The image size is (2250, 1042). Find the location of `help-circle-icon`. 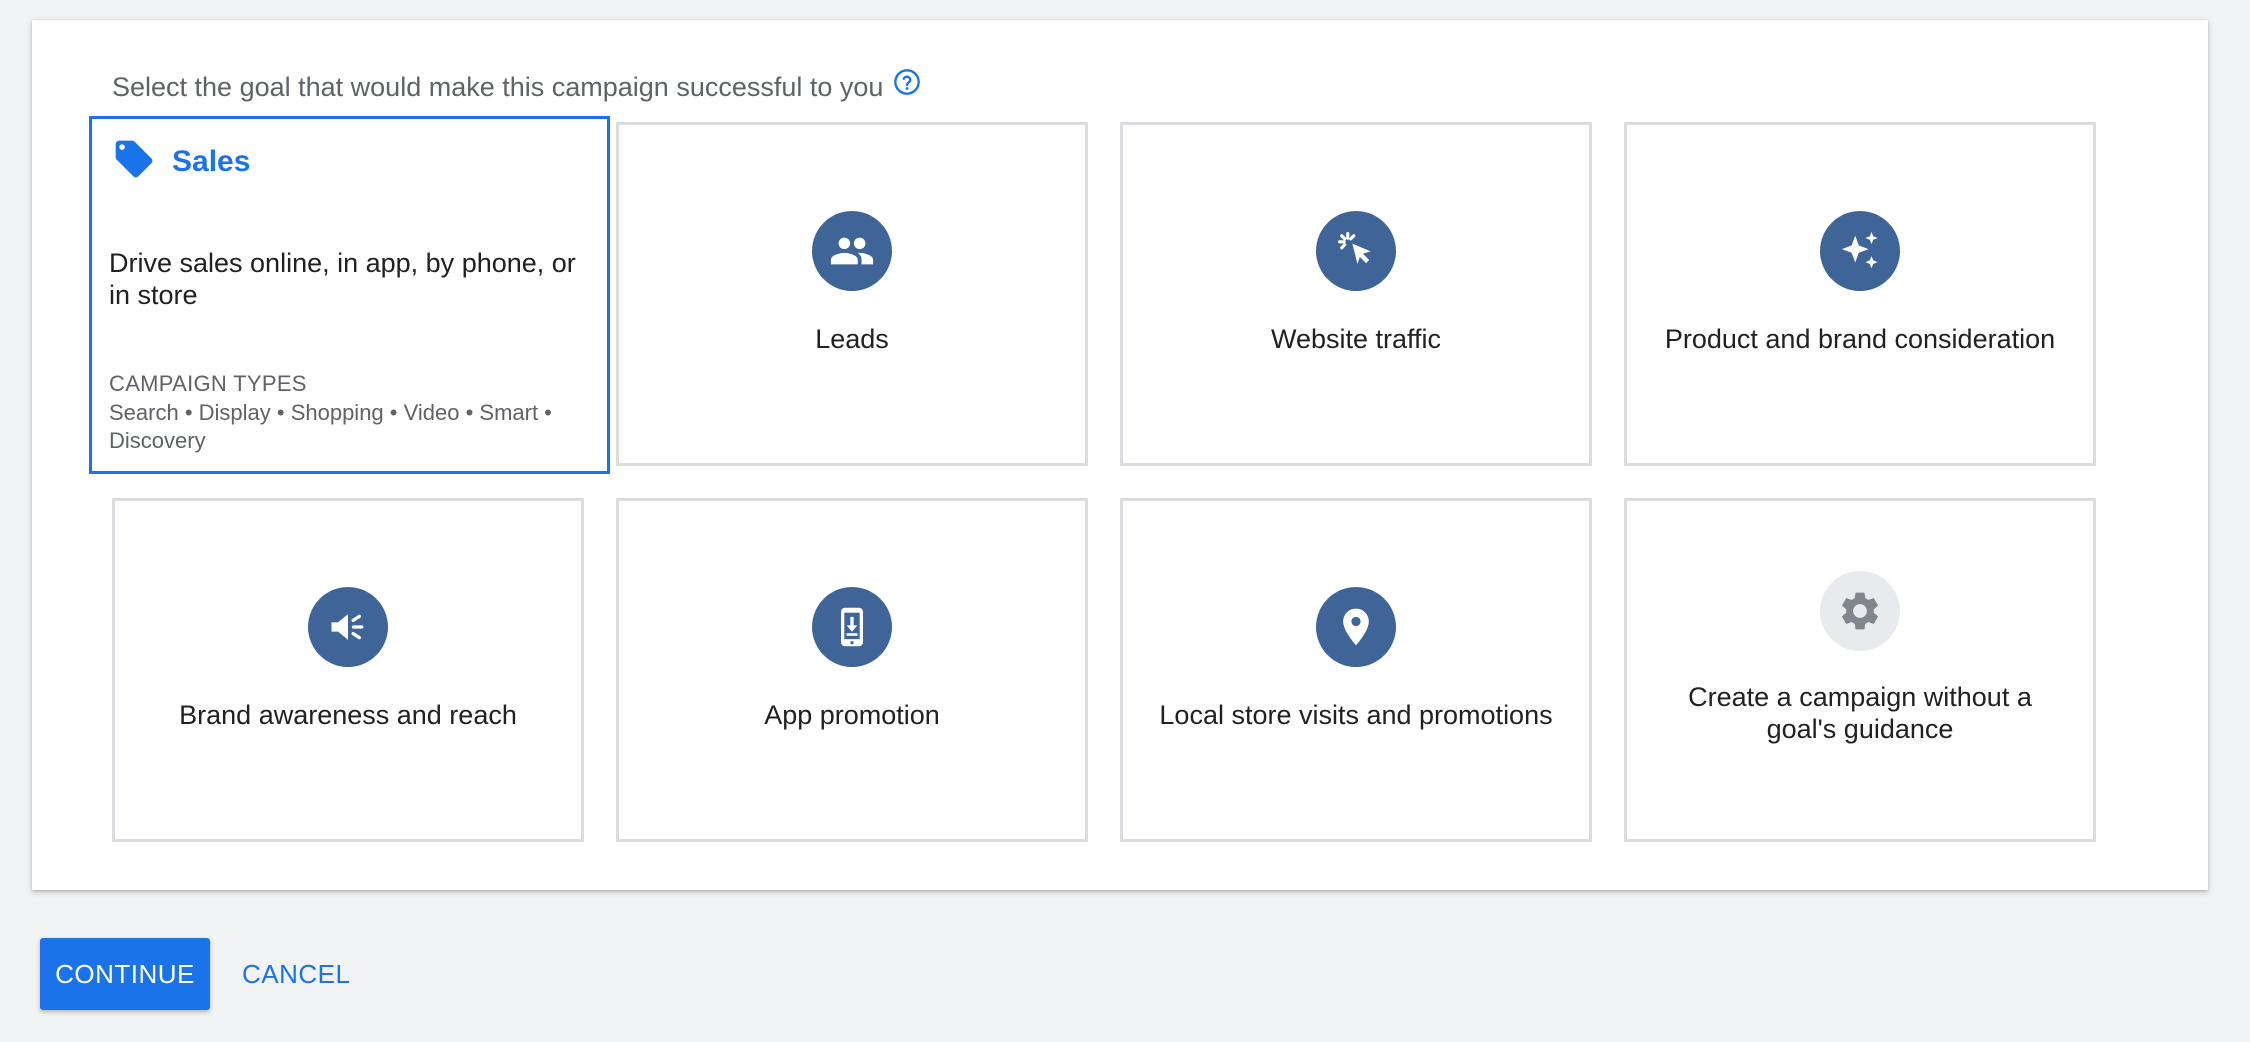

help-circle-icon is located at coordinates (907, 82).